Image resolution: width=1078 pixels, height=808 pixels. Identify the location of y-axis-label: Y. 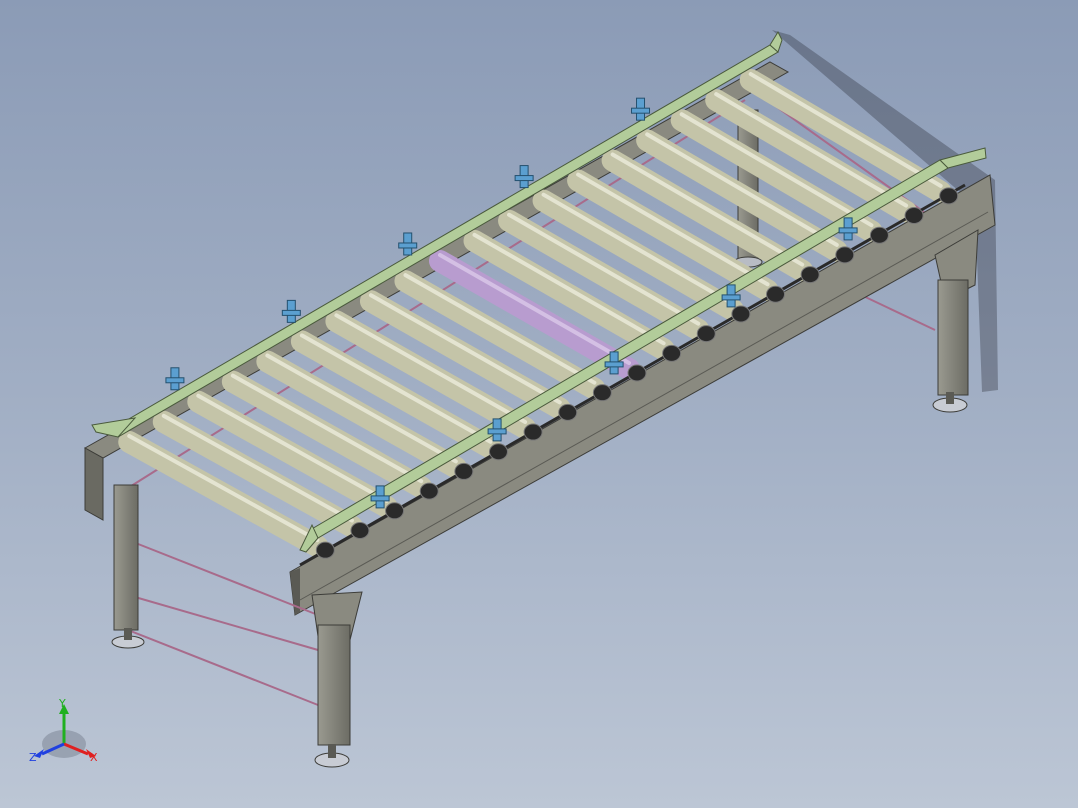
(62, 703).